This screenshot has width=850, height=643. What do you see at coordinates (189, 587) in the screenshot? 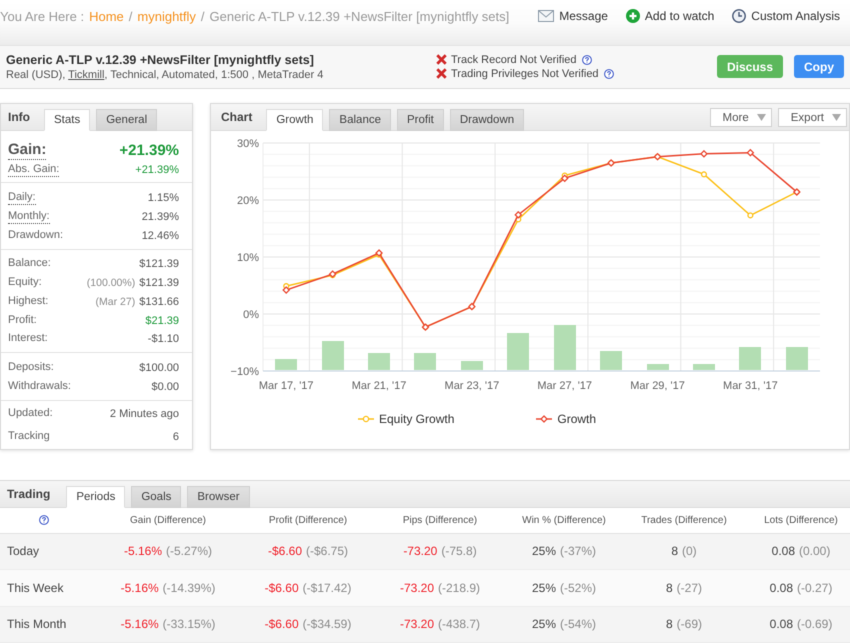
I see `cell-difference: (-14.39%)` at bounding box center [189, 587].